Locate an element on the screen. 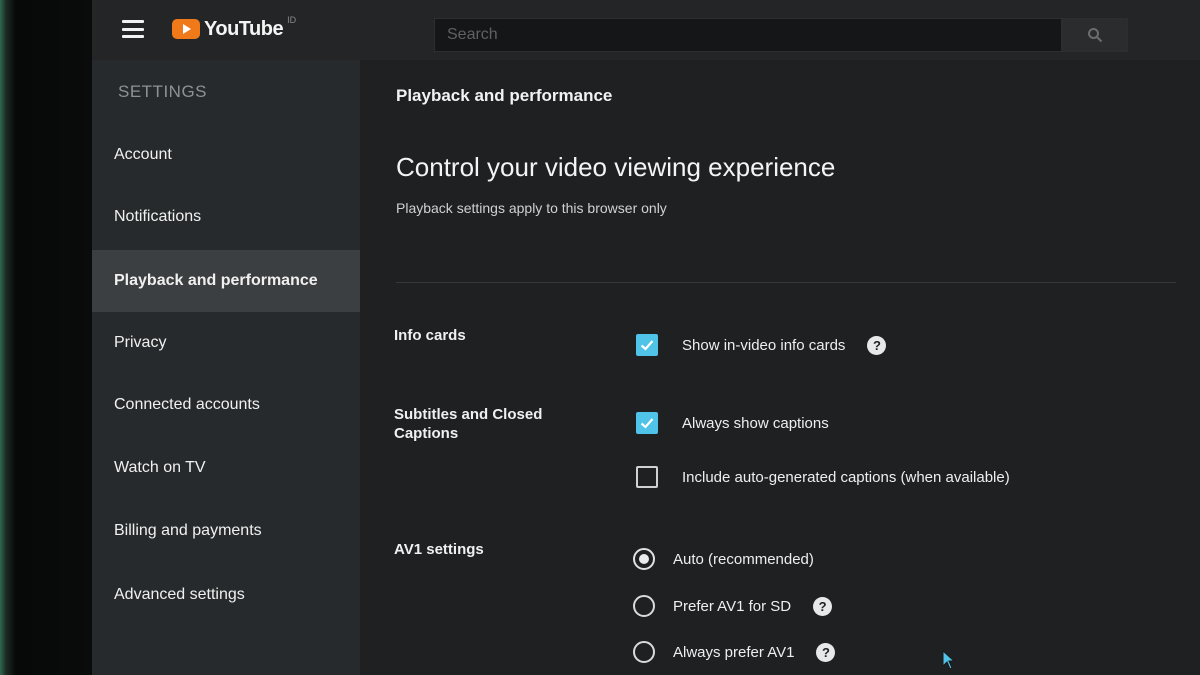 The height and width of the screenshot is (675, 1200). av1-always-help-icon: ? is located at coordinates (826, 652).